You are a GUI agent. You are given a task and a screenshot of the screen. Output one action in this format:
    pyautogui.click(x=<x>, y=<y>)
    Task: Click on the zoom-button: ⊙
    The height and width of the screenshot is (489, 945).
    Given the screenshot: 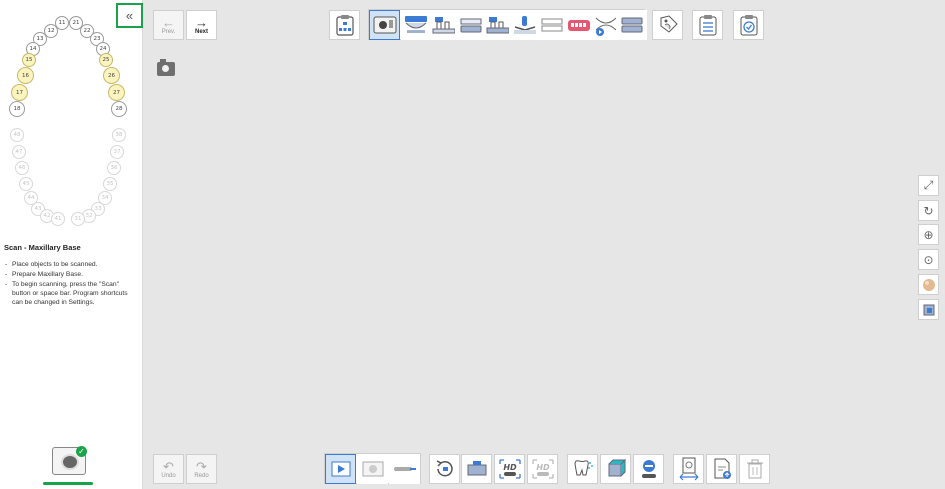 What is the action you would take?
    pyautogui.click(x=928, y=259)
    